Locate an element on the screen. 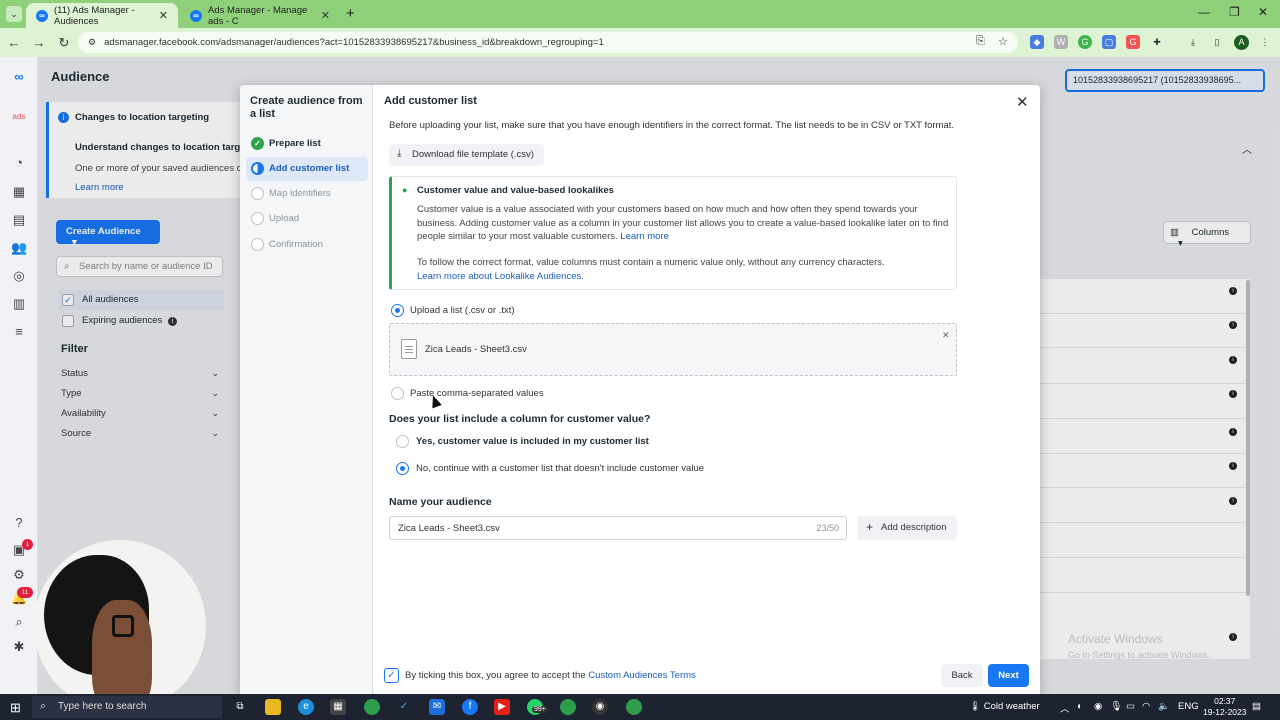 The height and width of the screenshot is (720, 1280). terms-checkbox: ✓ is located at coordinates (391, 675).